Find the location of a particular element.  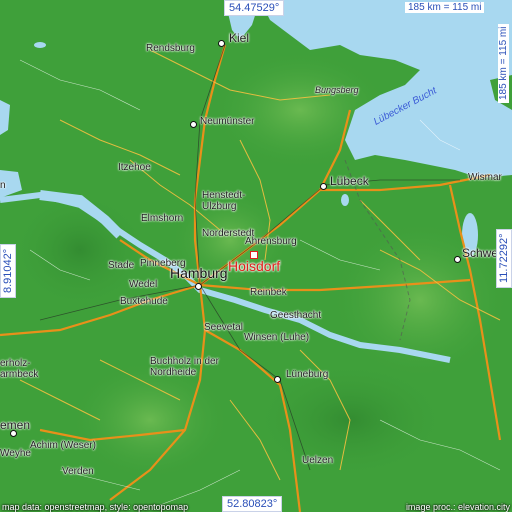

place-geesthacht: Geesthacht is located at coordinates (296, 315).